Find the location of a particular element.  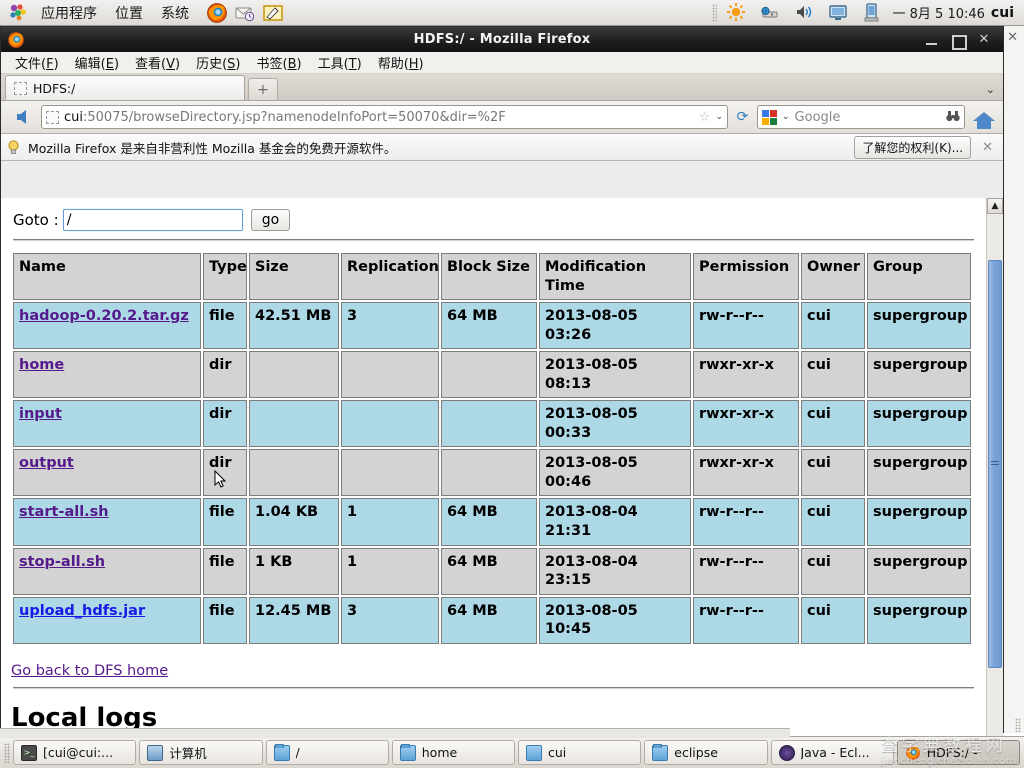

goto-input is located at coordinates (152, 220).